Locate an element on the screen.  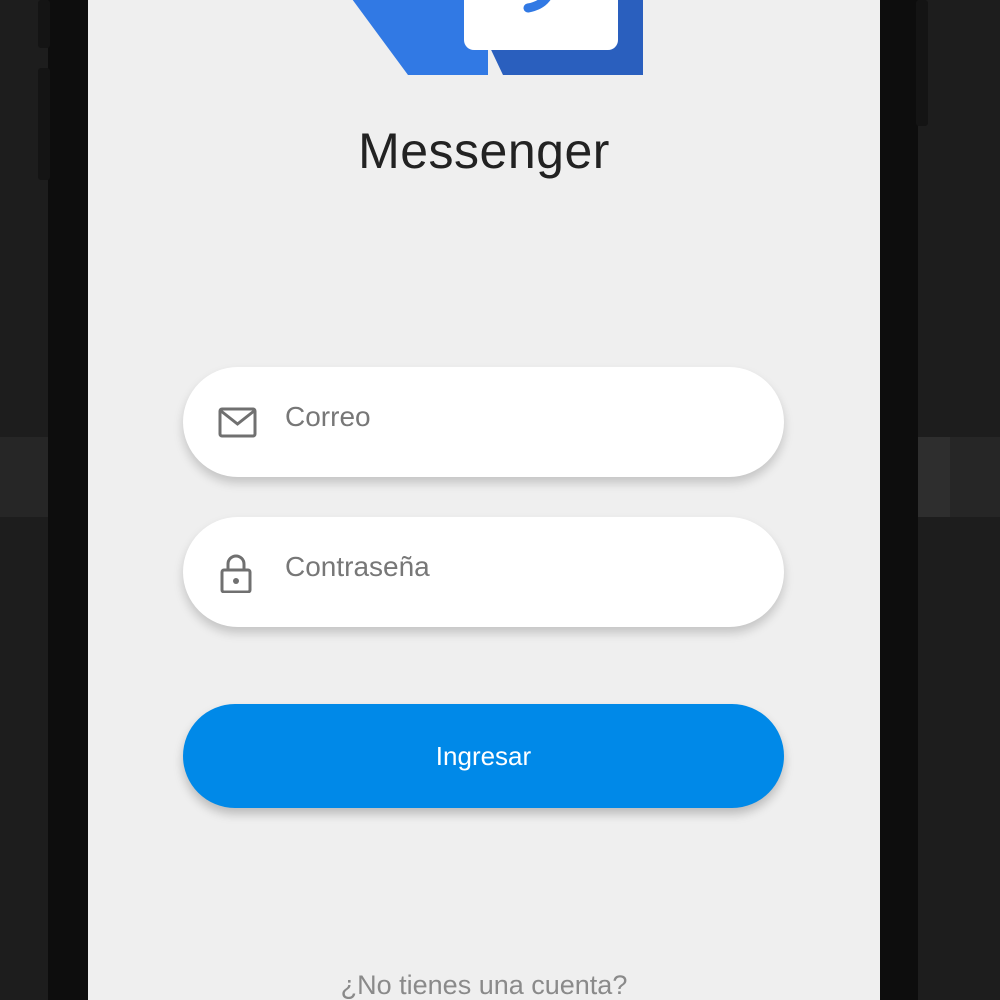
background-window-strip-right is located at coordinates (934, 477).